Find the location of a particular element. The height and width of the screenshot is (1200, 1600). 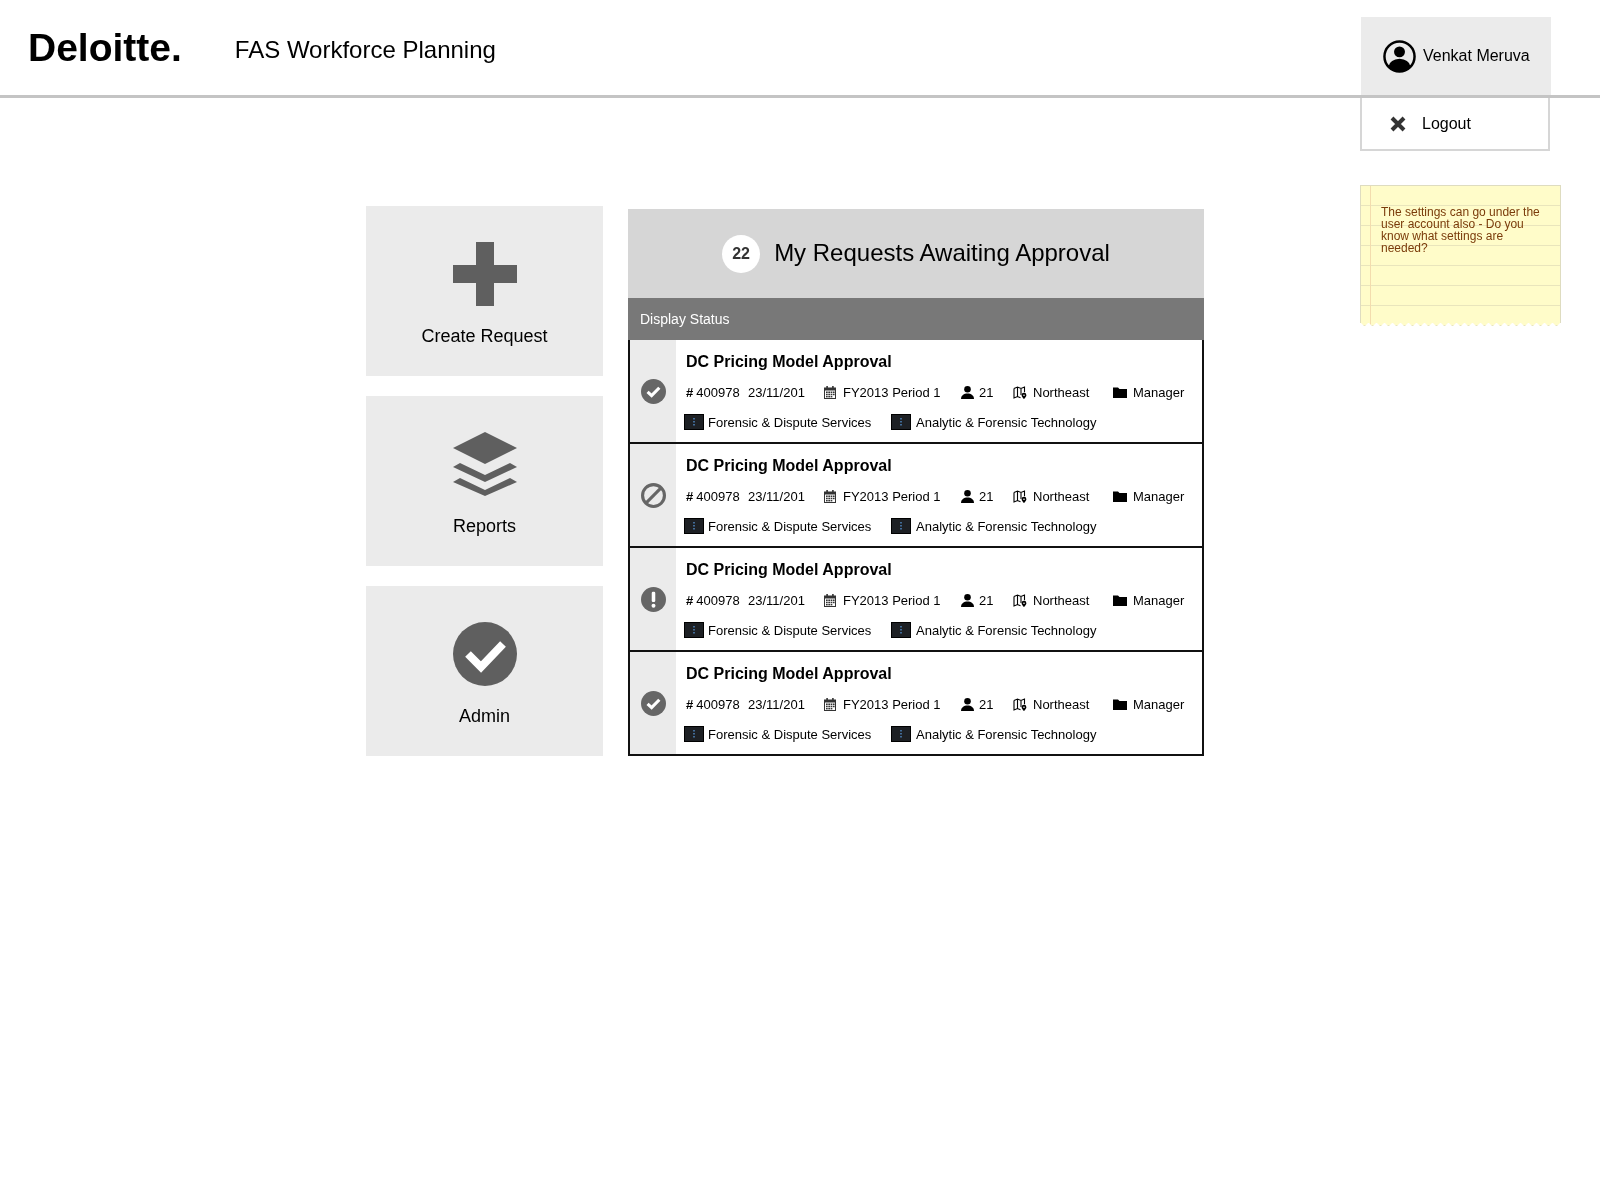

create-request-tile: Create Request is located at coordinates (484, 291).